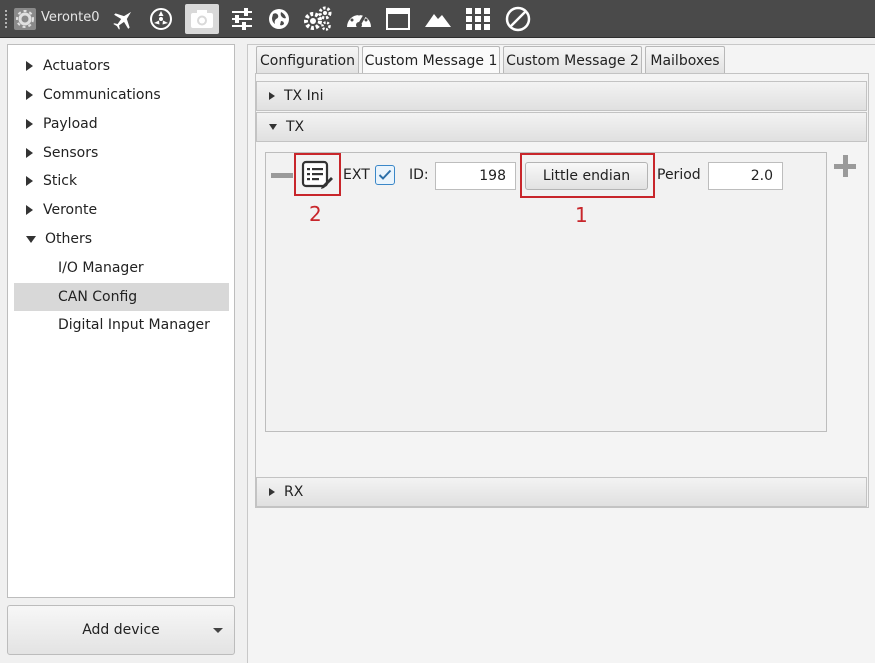 The height and width of the screenshot is (663, 875). Describe the element at coordinates (121, 210) in the screenshot. I see `tree-item-veronte: Veronte` at that location.